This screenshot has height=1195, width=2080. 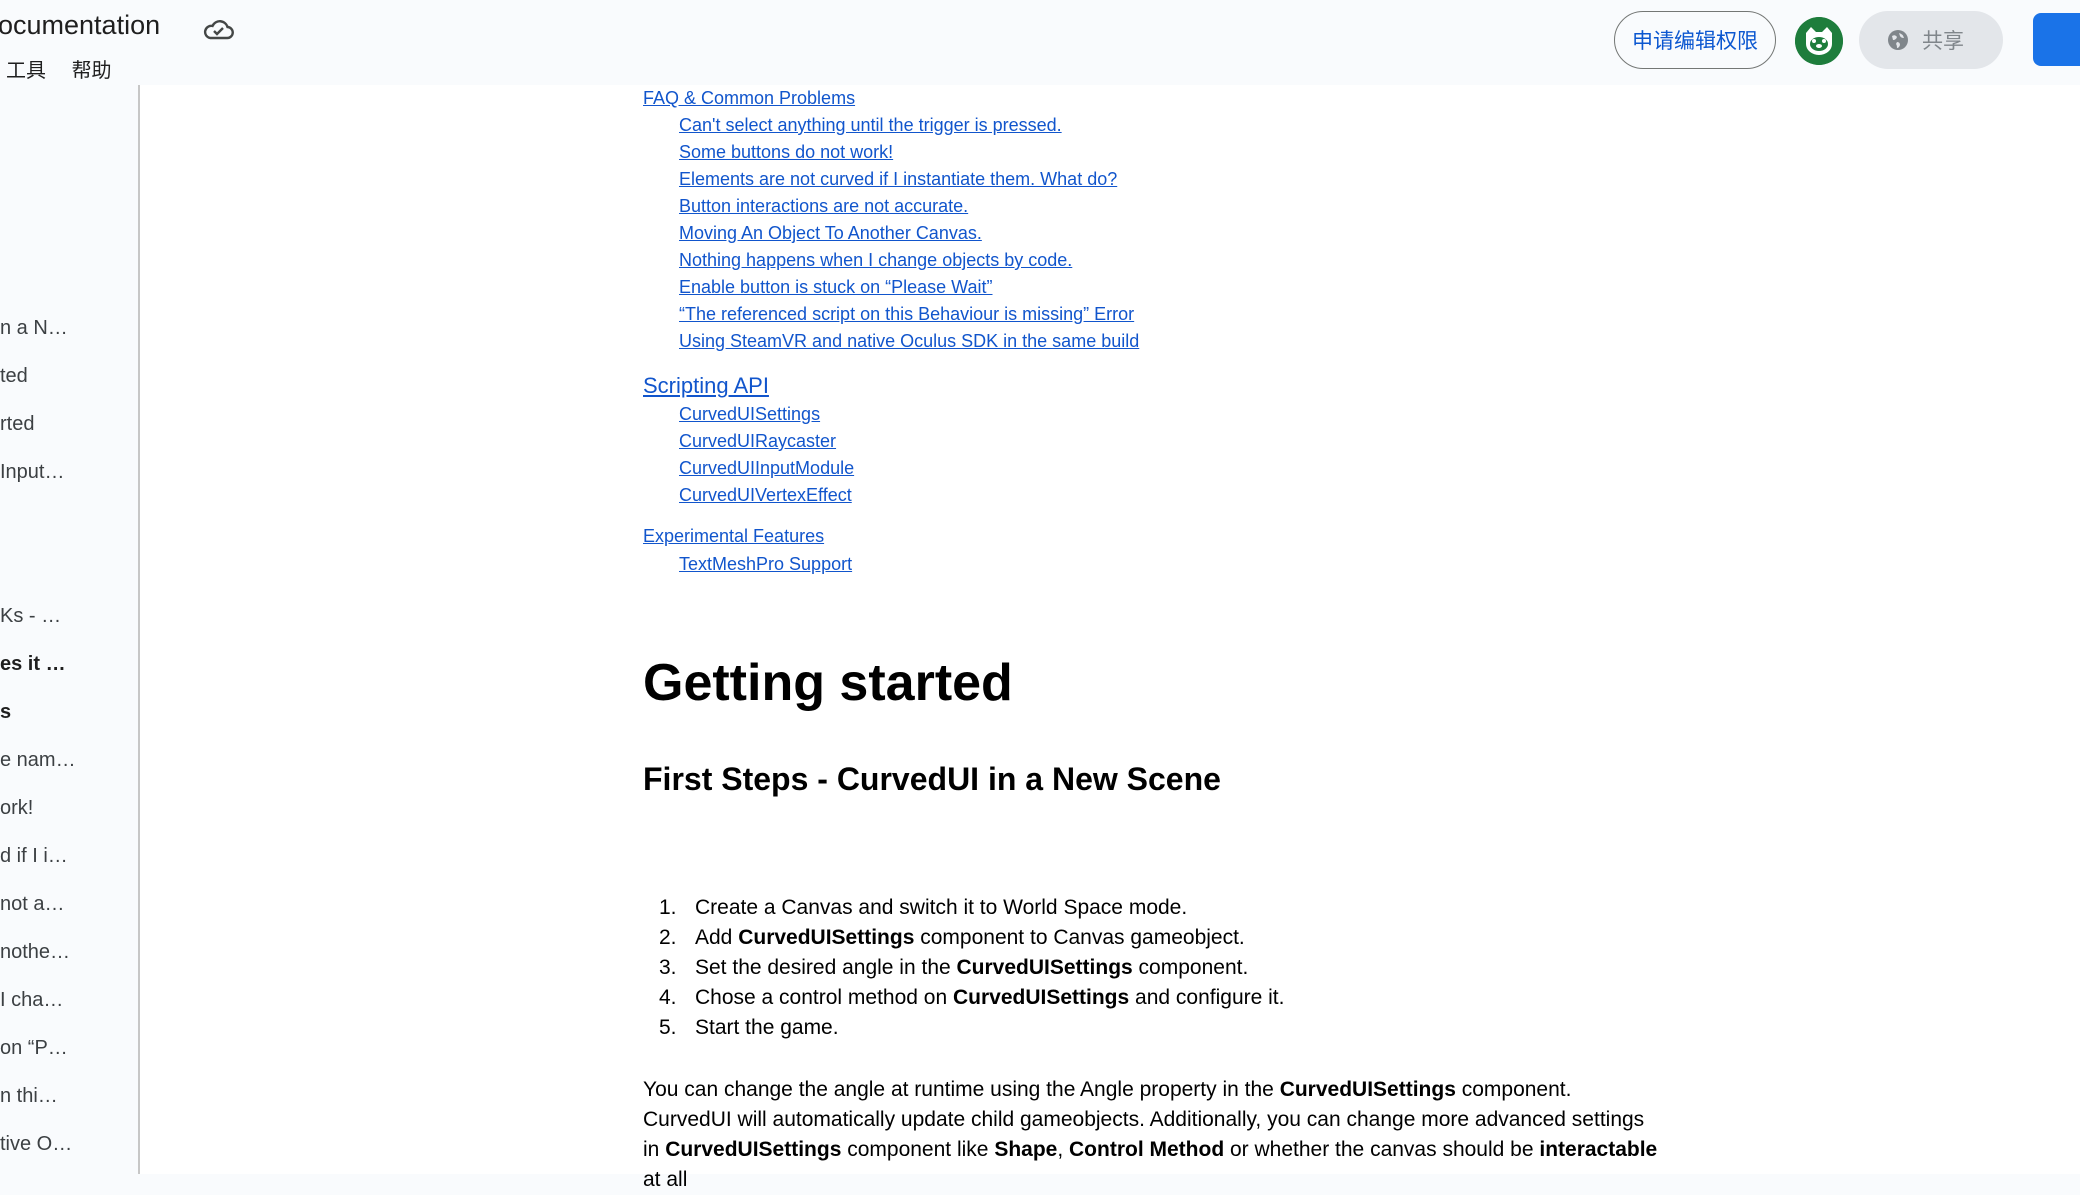 I want to click on toc-link-experimental: Experimental Features, so click(x=733, y=536).